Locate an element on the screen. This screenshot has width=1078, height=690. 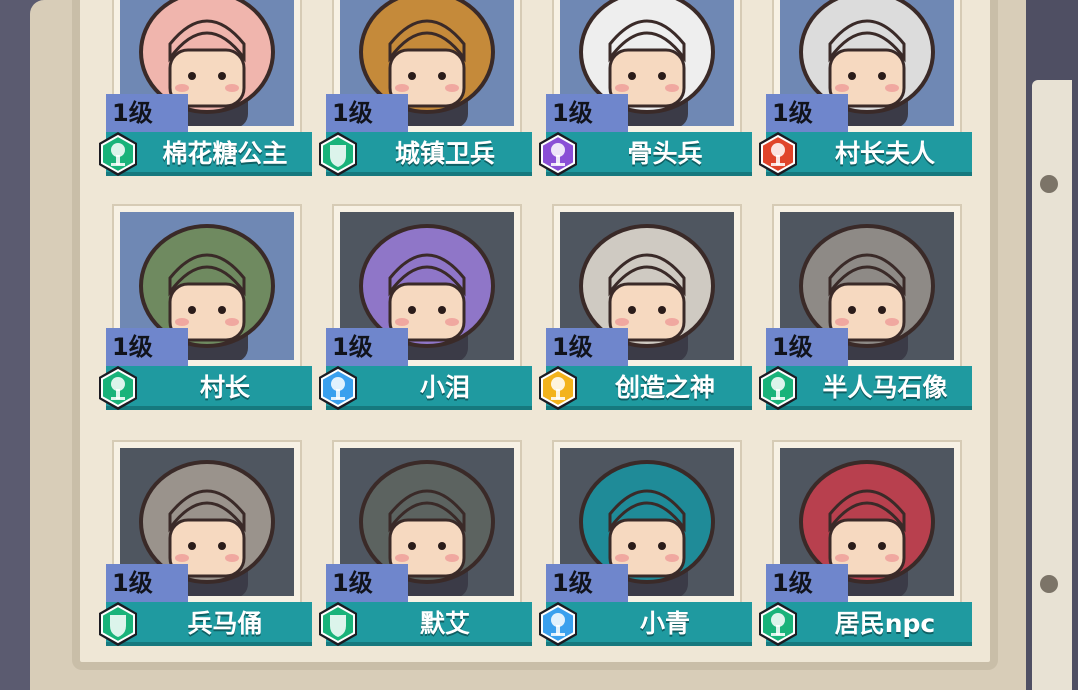
name-bar: 小青 is located at coordinates (645, 624).